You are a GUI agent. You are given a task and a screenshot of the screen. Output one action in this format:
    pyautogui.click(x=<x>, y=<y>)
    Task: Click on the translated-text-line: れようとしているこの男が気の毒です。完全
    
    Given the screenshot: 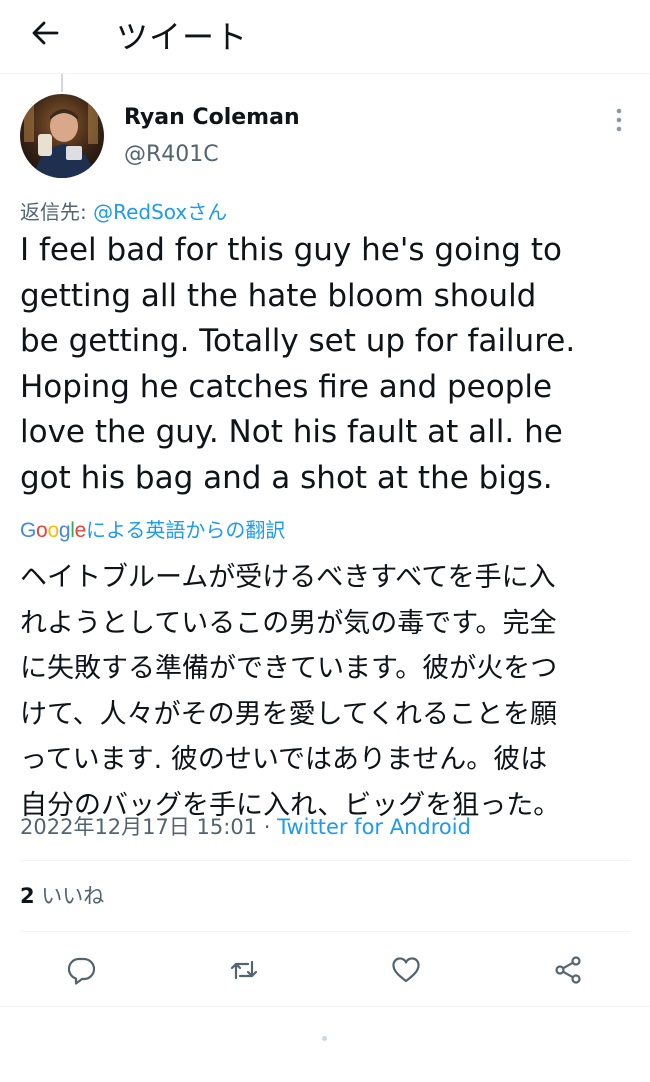 What is the action you would take?
    pyautogui.click(x=288, y=623)
    